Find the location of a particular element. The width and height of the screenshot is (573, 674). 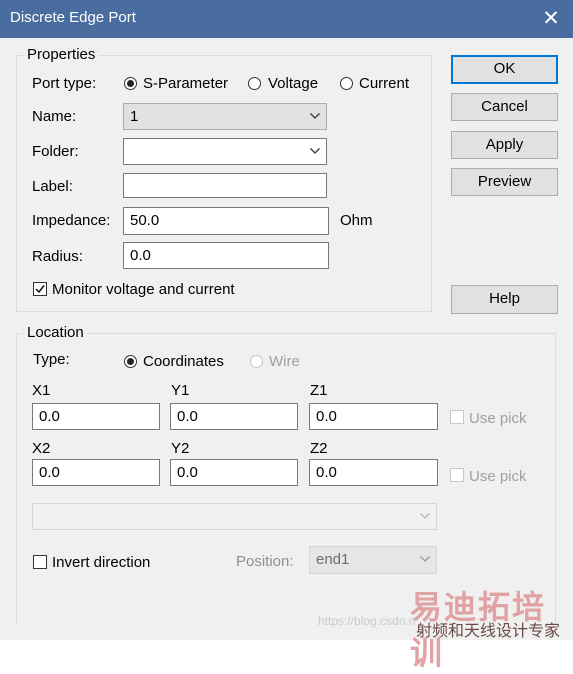

x2-input: 0.0 is located at coordinates (96, 472).